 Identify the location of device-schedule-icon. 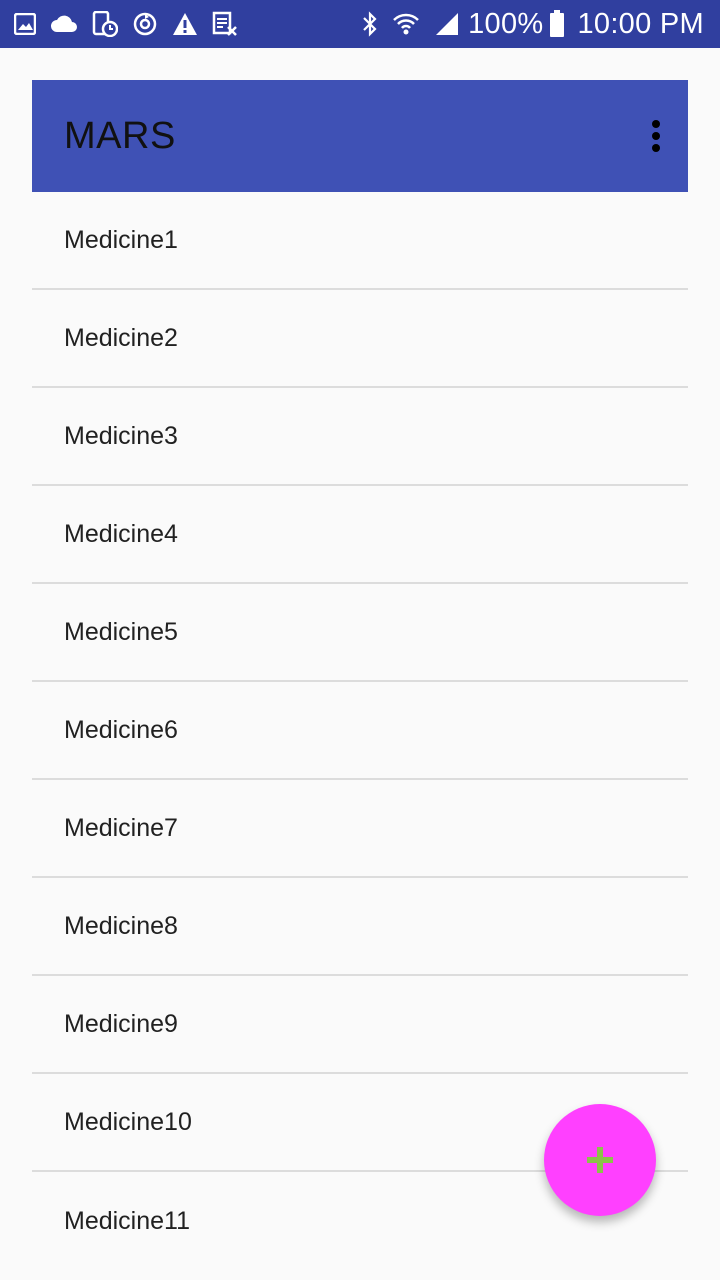
(105, 24).